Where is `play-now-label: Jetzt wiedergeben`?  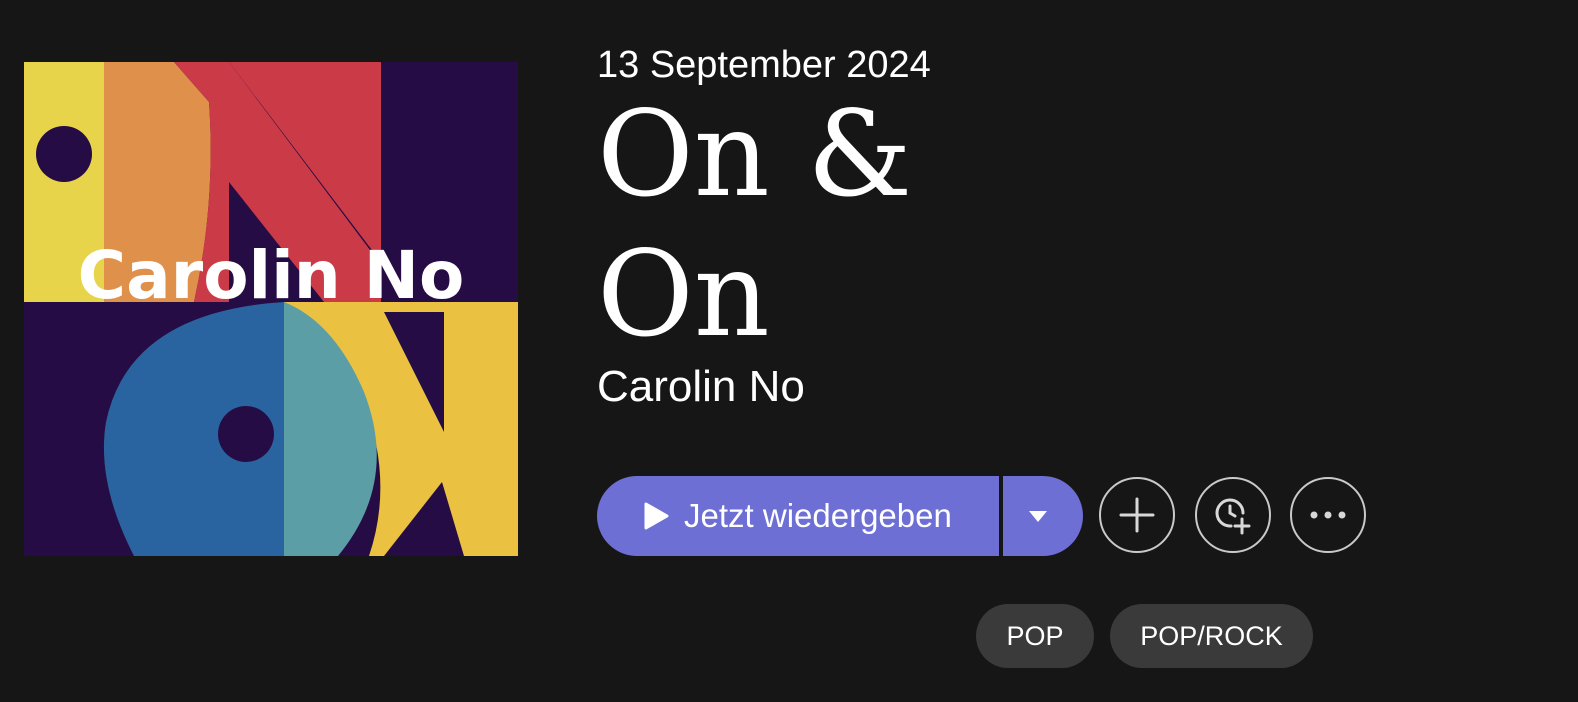 play-now-label: Jetzt wiedergeben is located at coordinates (818, 515).